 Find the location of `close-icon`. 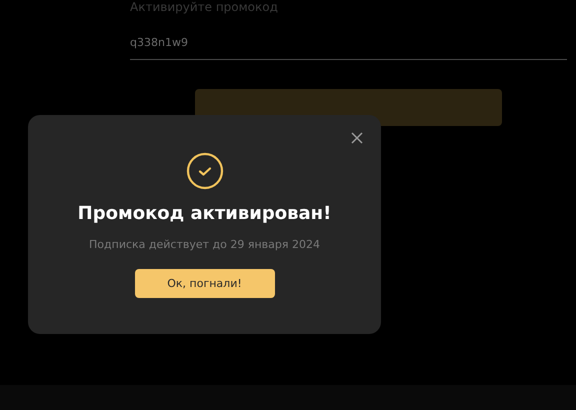

close-icon is located at coordinates (357, 138).